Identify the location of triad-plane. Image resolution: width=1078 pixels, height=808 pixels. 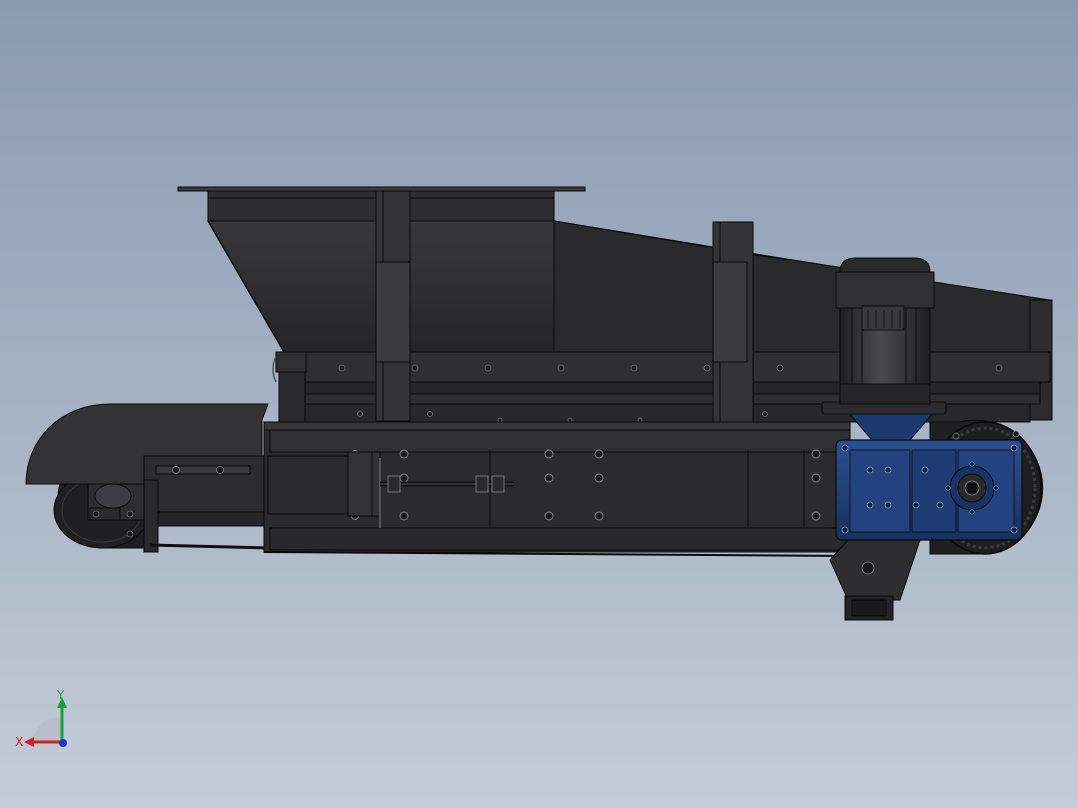
(47, 729).